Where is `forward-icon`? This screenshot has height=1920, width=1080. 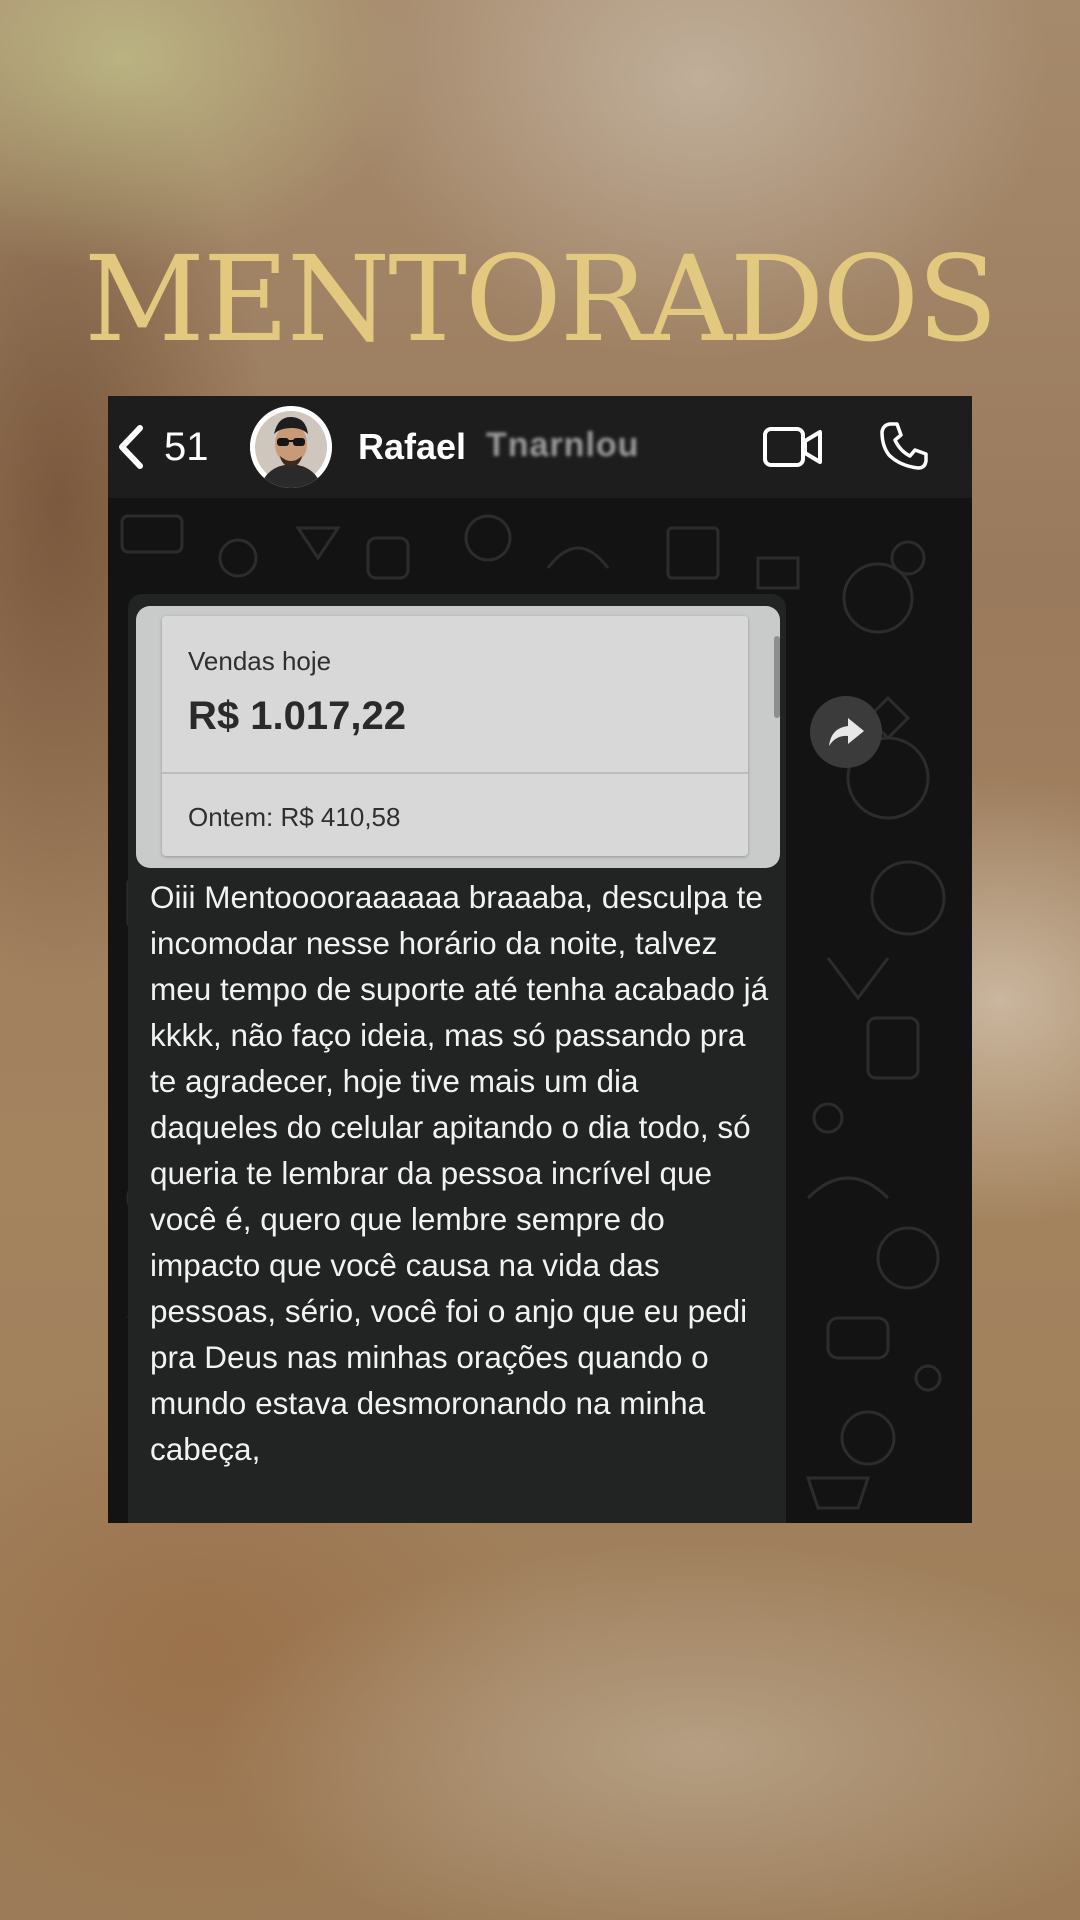
forward-icon is located at coordinates (846, 732).